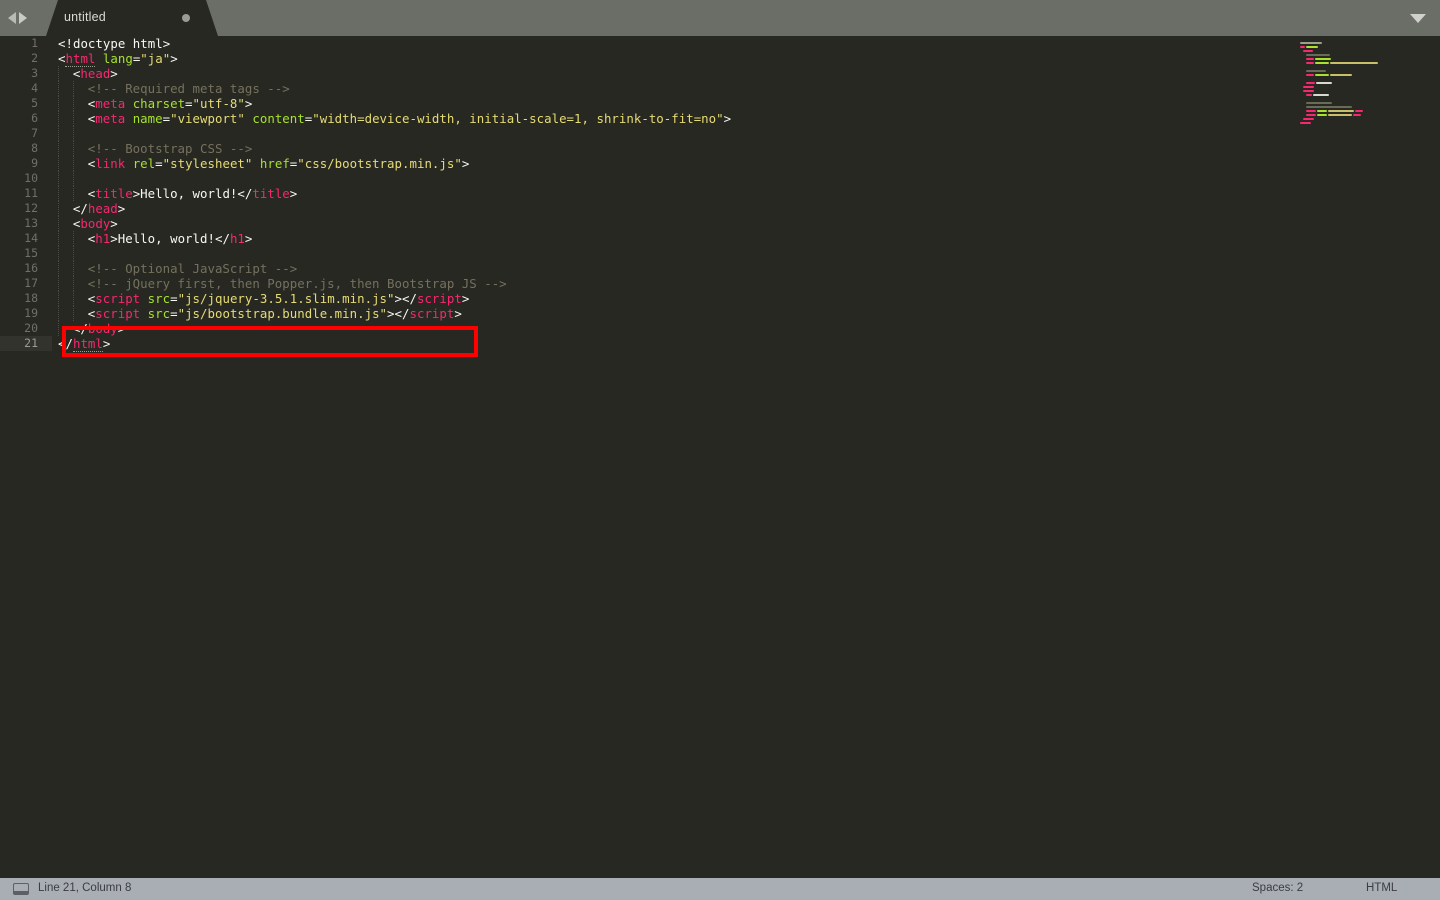 The height and width of the screenshot is (900, 1440). What do you see at coordinates (274, 163) in the screenshot?
I see `code-token: href` at bounding box center [274, 163].